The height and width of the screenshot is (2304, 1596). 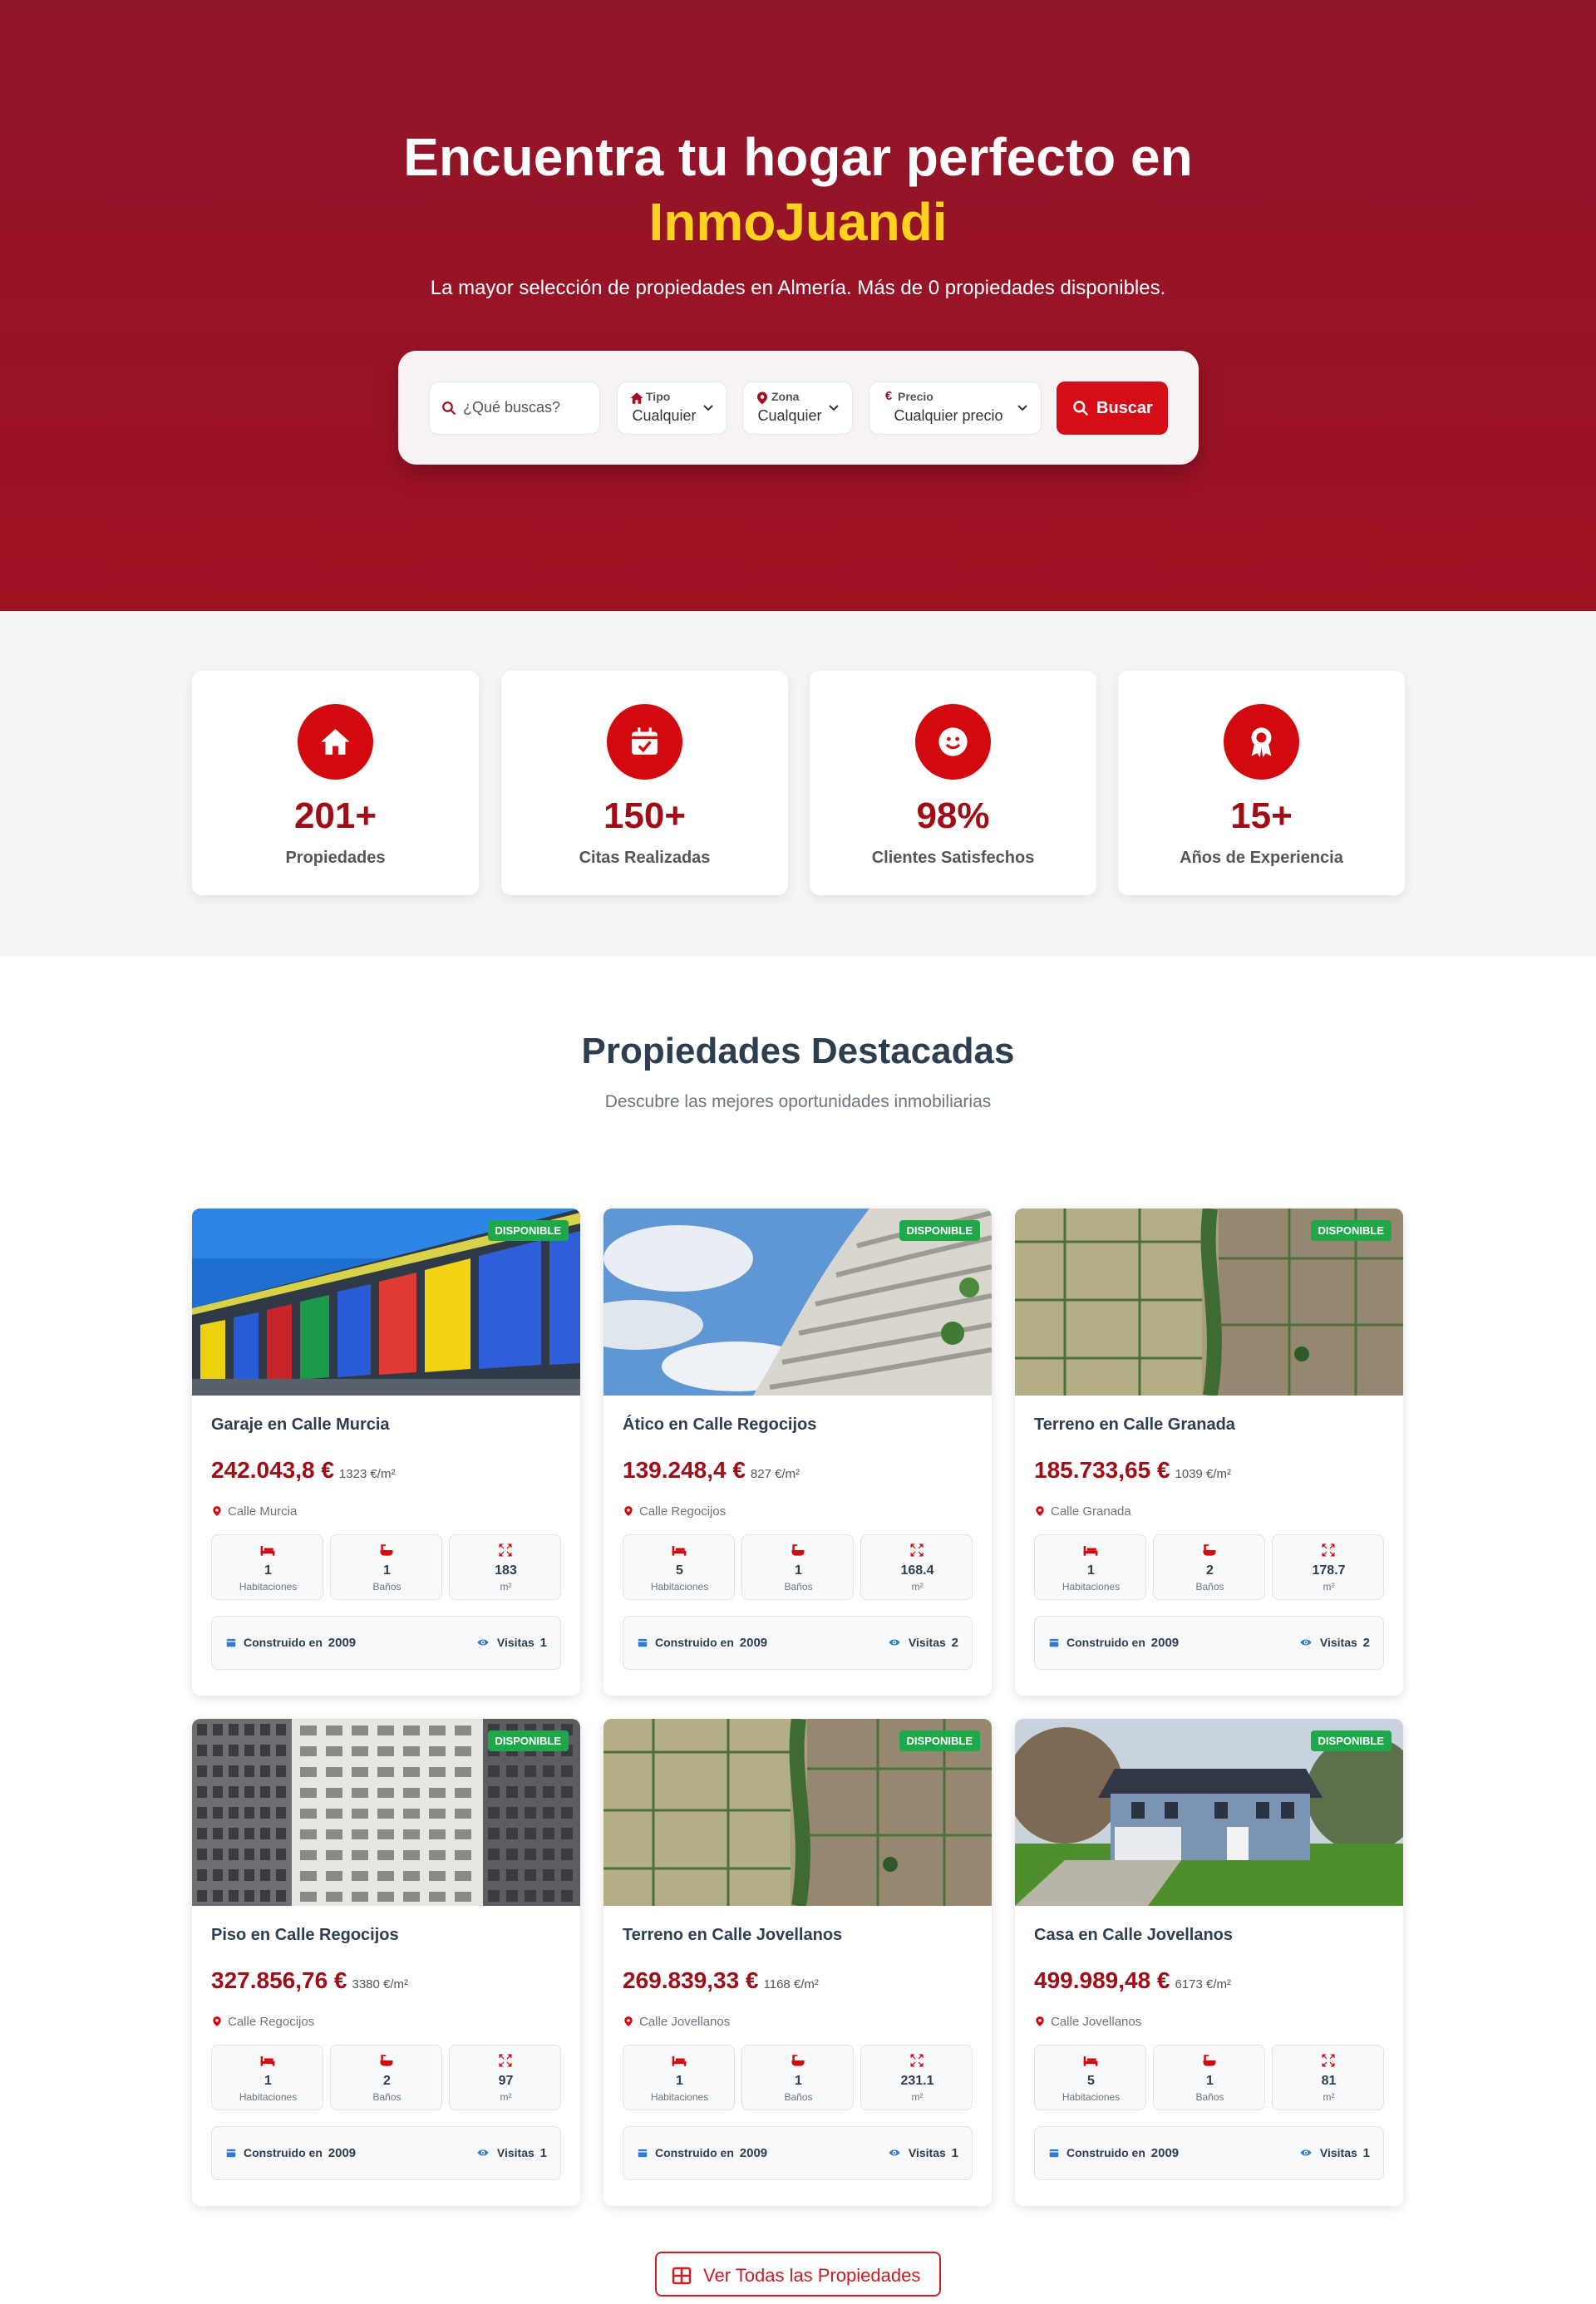 What do you see at coordinates (775, 1474) in the screenshot?
I see `price-per-m2: 827 €/m²` at bounding box center [775, 1474].